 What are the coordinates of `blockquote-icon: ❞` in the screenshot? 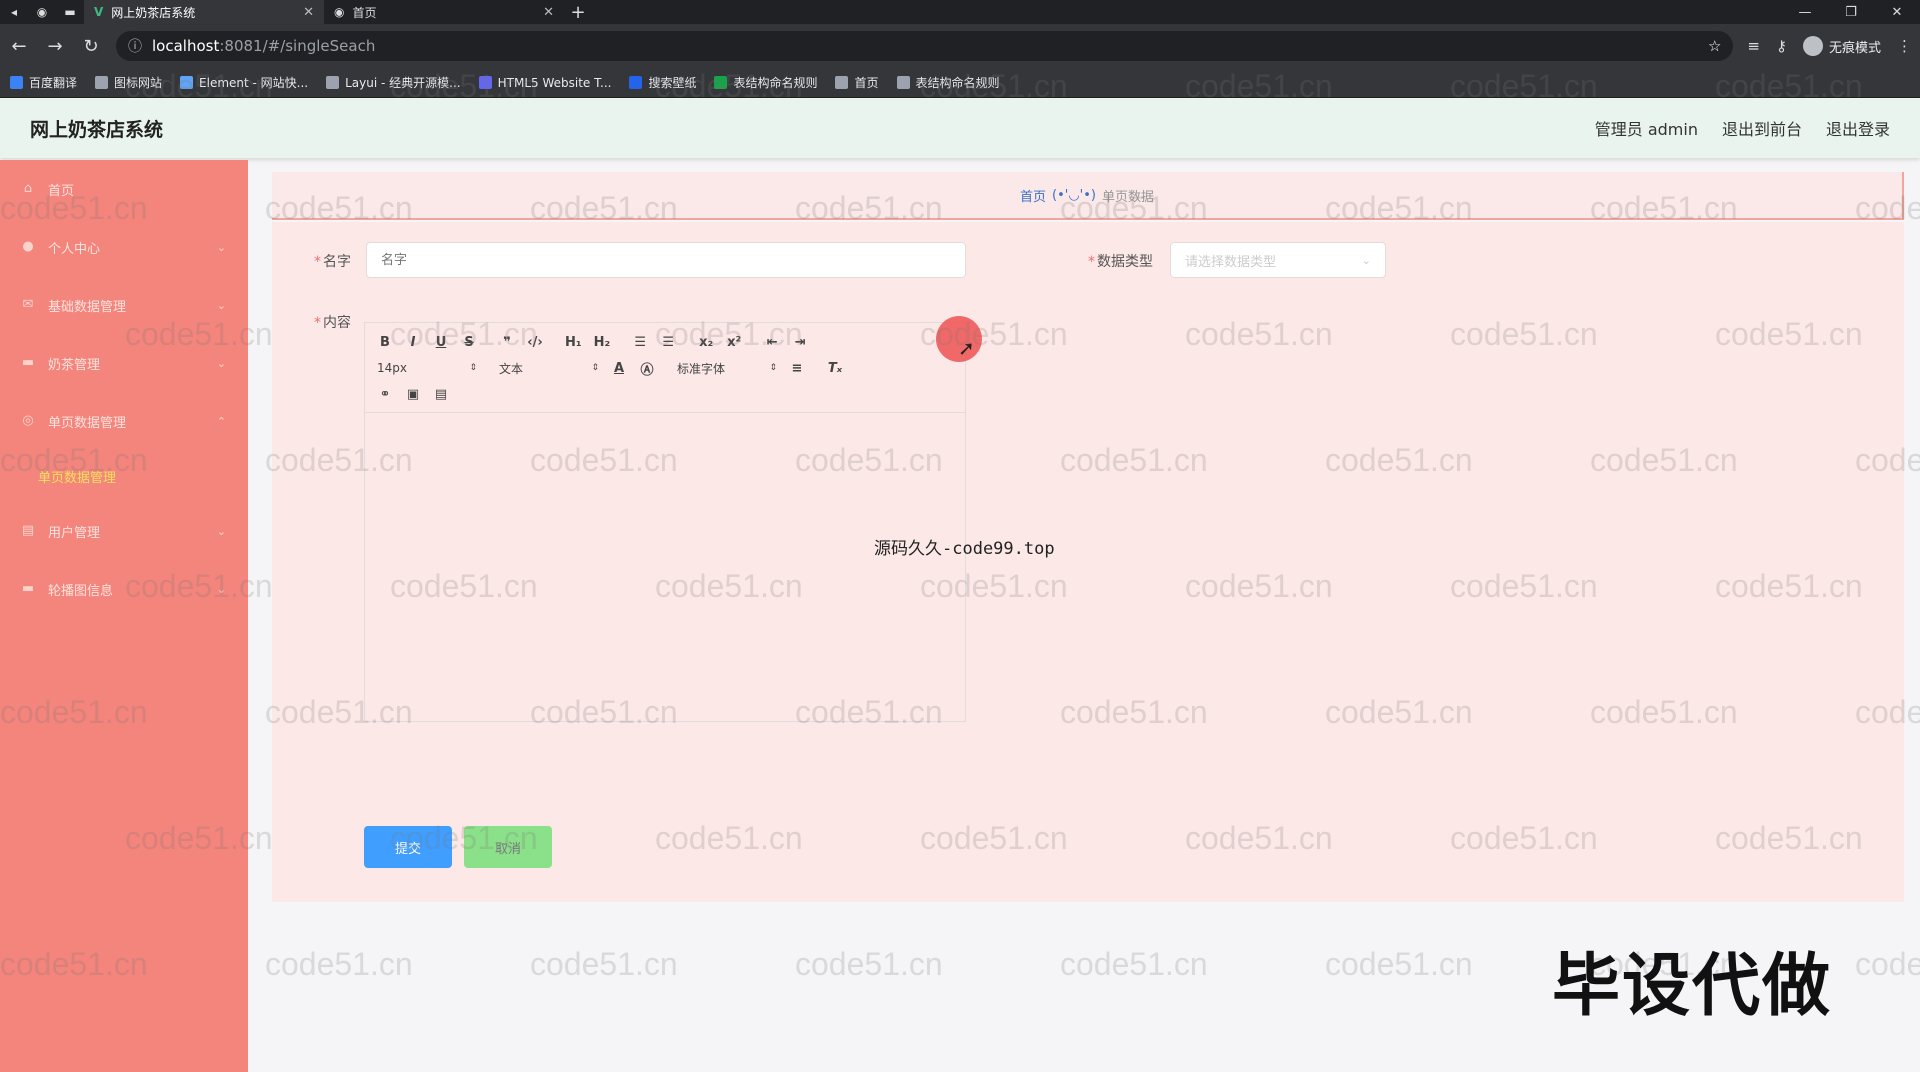 It's located at (507, 342).